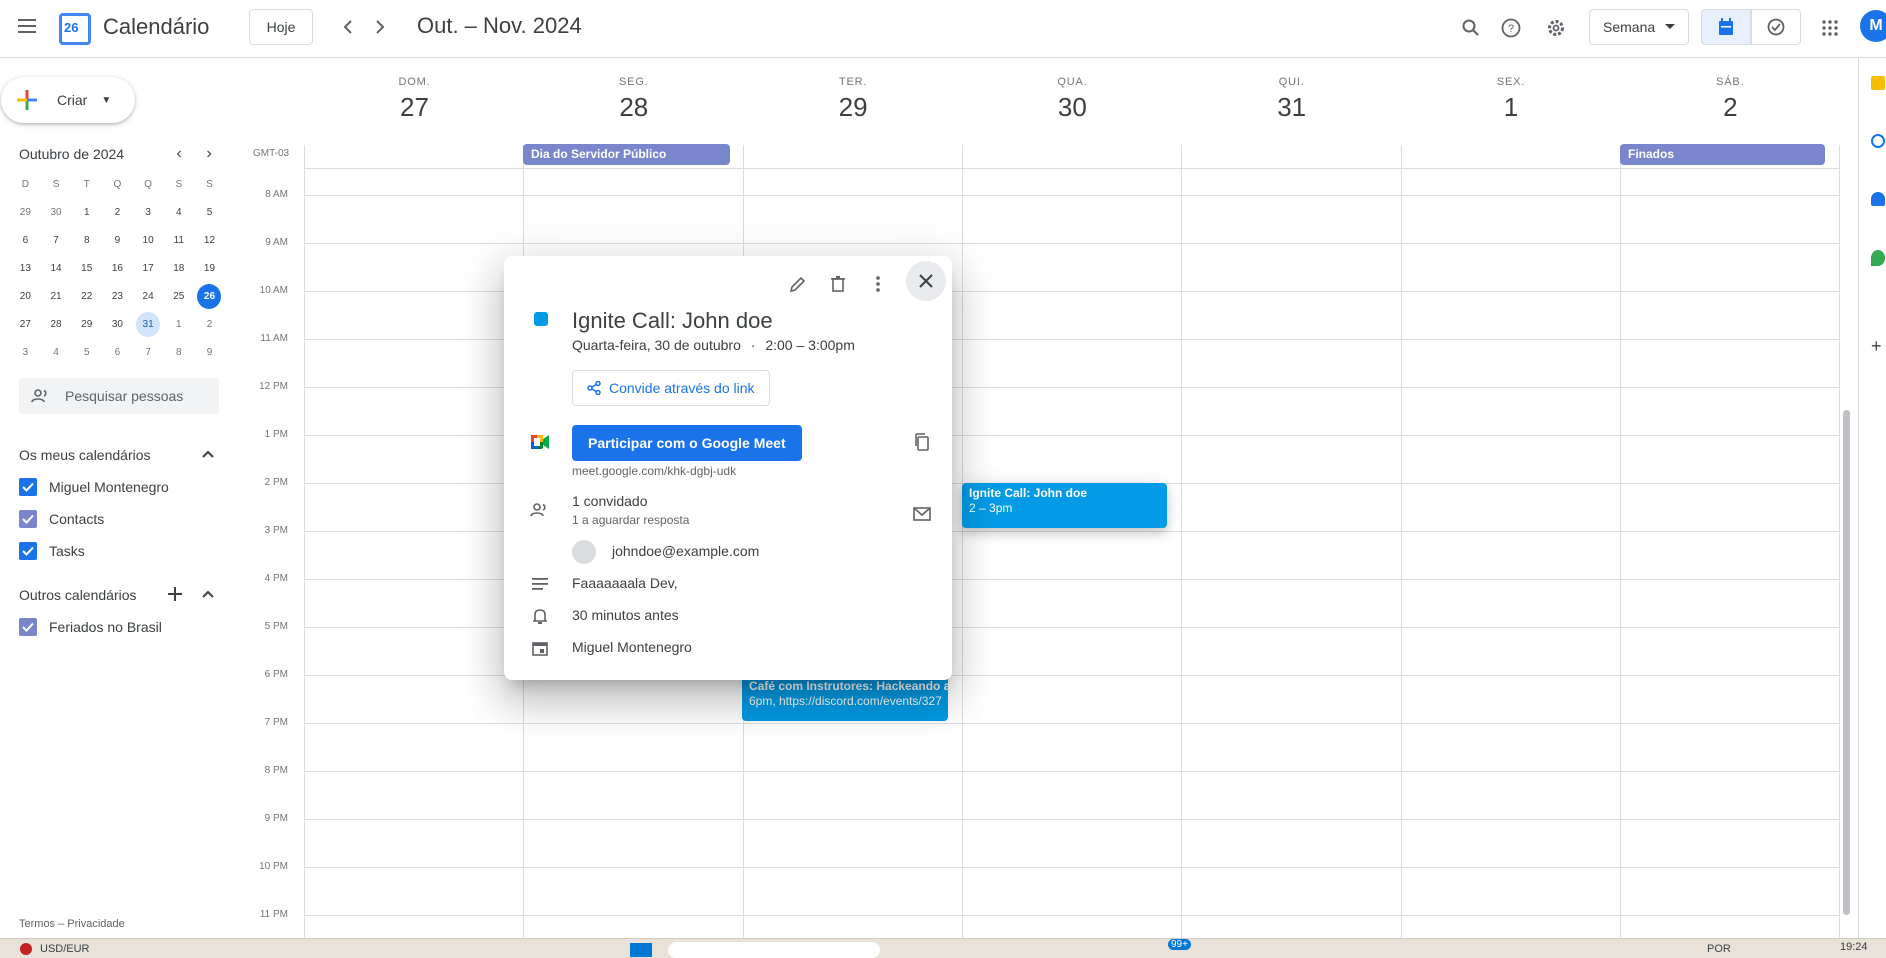  What do you see at coordinates (90, 627) in the screenshot?
I see `calendar-item: Feriados no Brasil` at bounding box center [90, 627].